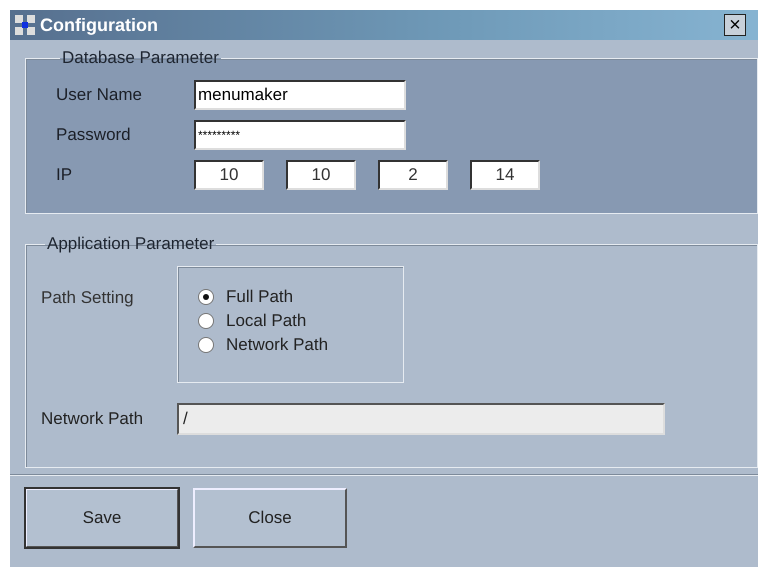 The height and width of the screenshot is (567, 758). What do you see at coordinates (140, 58) in the screenshot?
I see `group-title: Database Parameter` at bounding box center [140, 58].